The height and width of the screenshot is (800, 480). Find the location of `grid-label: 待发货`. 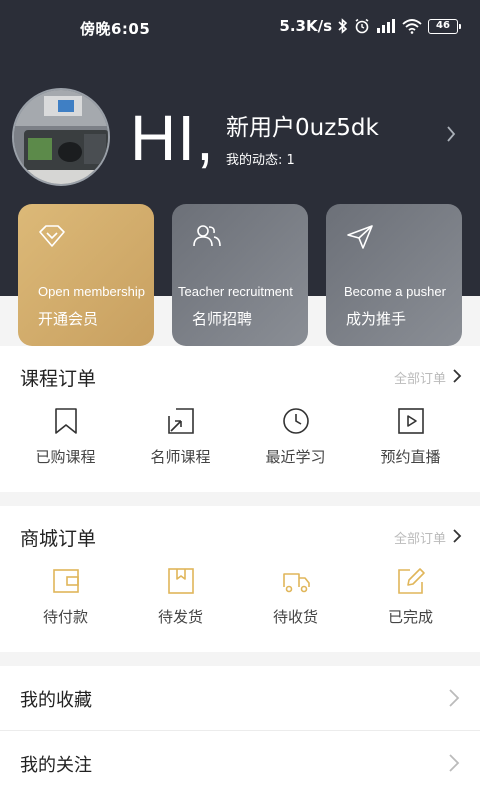

grid-label: 待发货 is located at coordinates (180, 617).